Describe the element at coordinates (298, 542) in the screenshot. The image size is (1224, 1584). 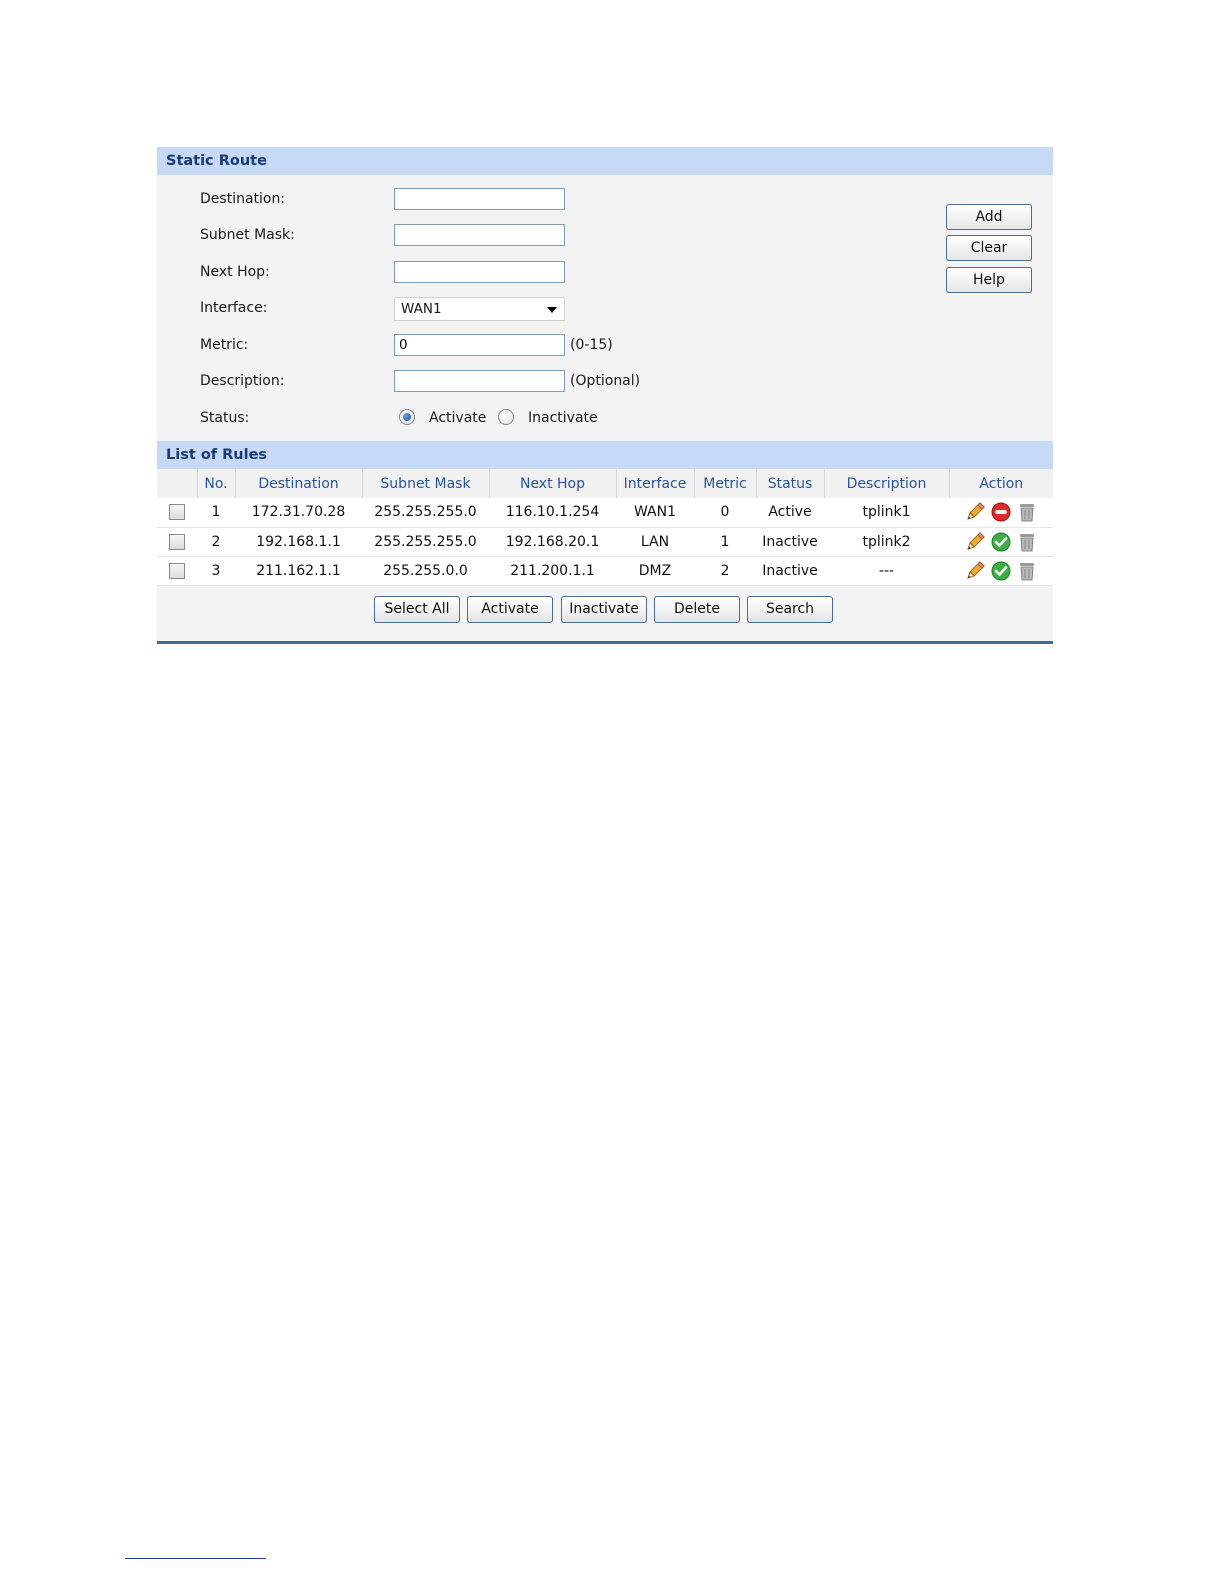
I see `rule-destination-cell: 192.168.1.1` at that location.